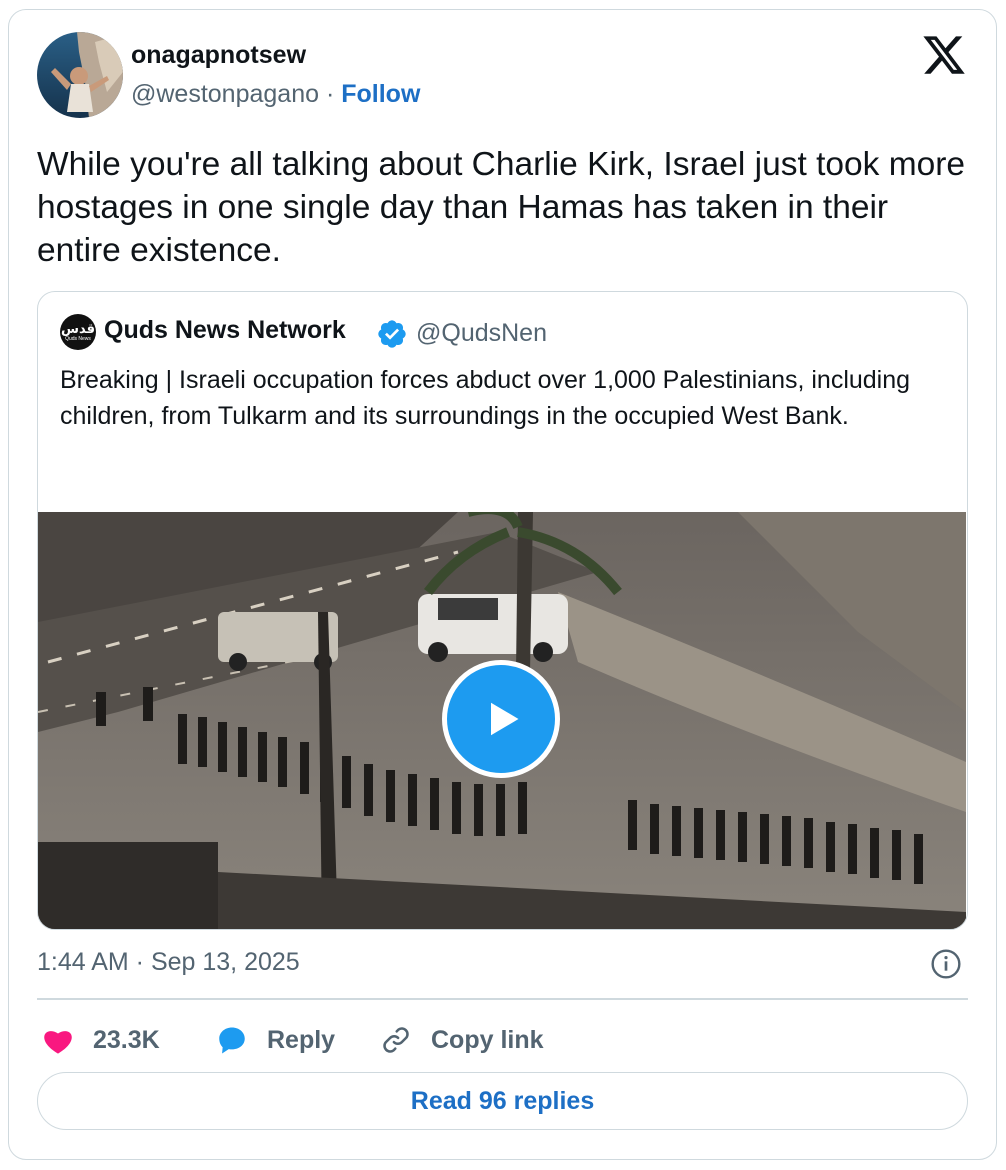  What do you see at coordinates (487, 1039) in the screenshot?
I see `copy-link-label: Copy link` at bounding box center [487, 1039].